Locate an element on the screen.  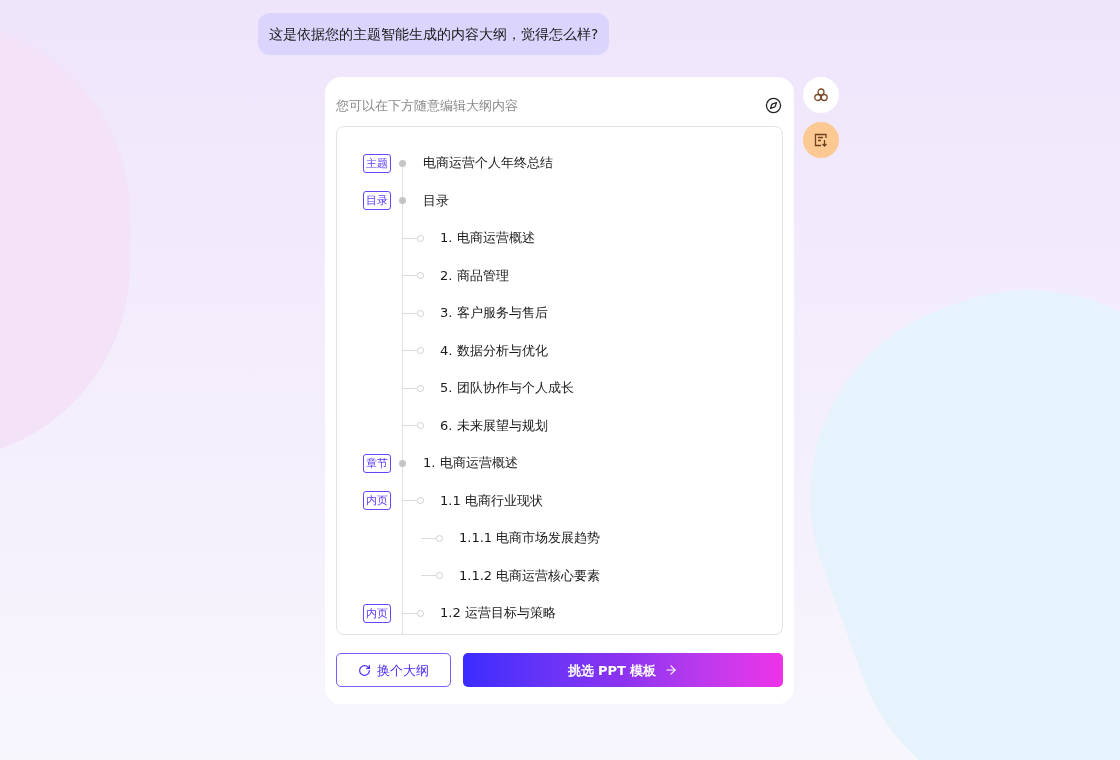
hint-text: 您可以在下方随意编辑大纲内容 is located at coordinates (427, 105).